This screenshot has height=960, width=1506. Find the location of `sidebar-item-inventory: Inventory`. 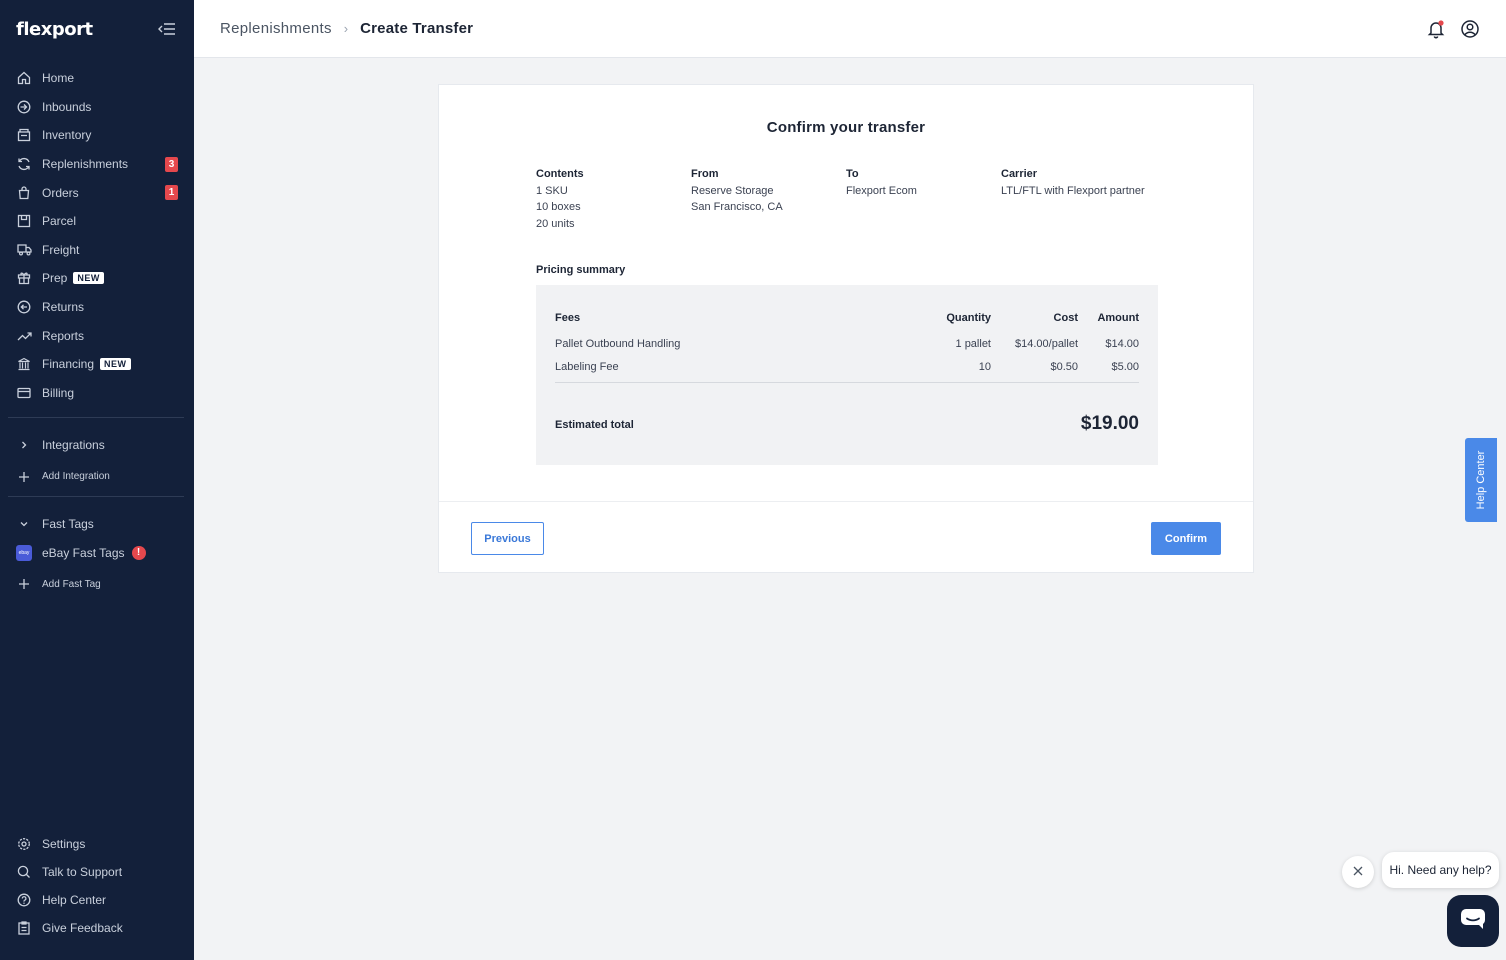

sidebar-item-inventory: Inventory is located at coordinates (97, 135).